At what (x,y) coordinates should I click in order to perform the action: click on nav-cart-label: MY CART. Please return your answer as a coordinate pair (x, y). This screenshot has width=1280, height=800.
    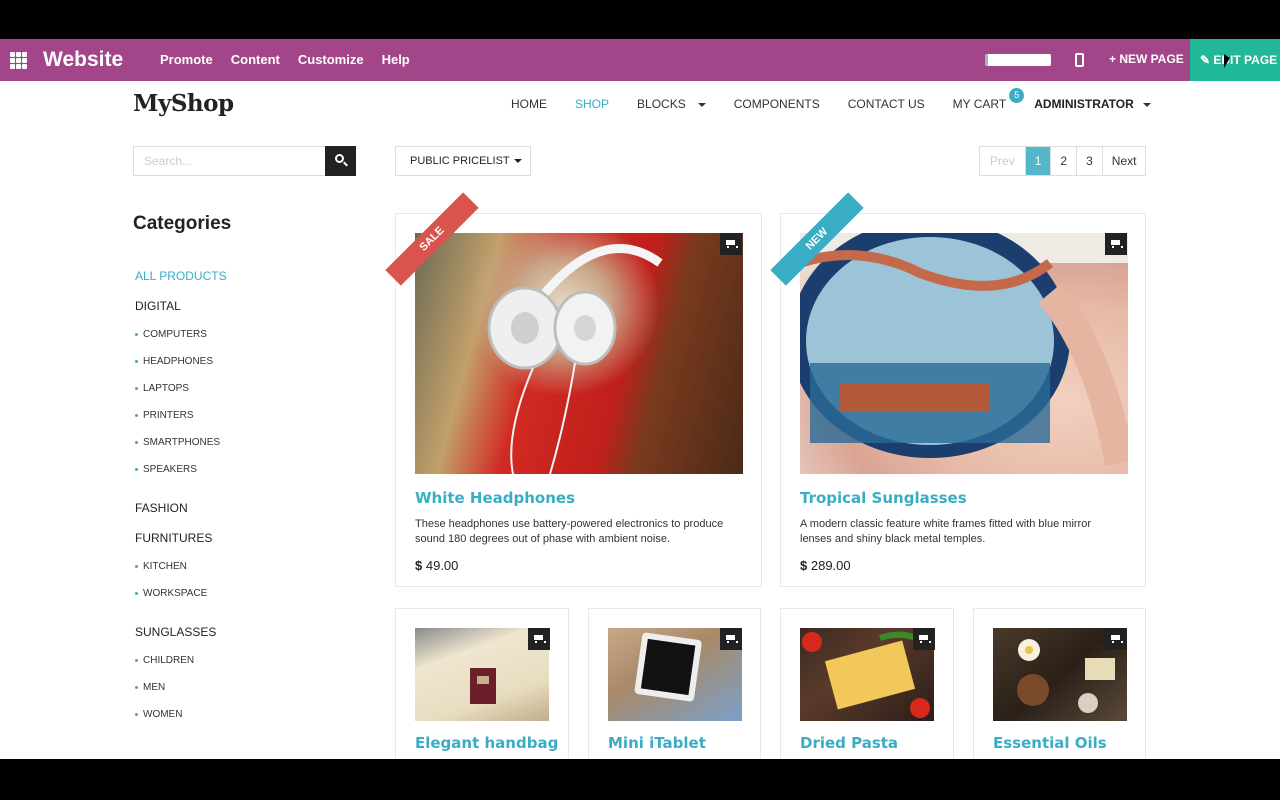
    Looking at the image, I should click on (979, 104).